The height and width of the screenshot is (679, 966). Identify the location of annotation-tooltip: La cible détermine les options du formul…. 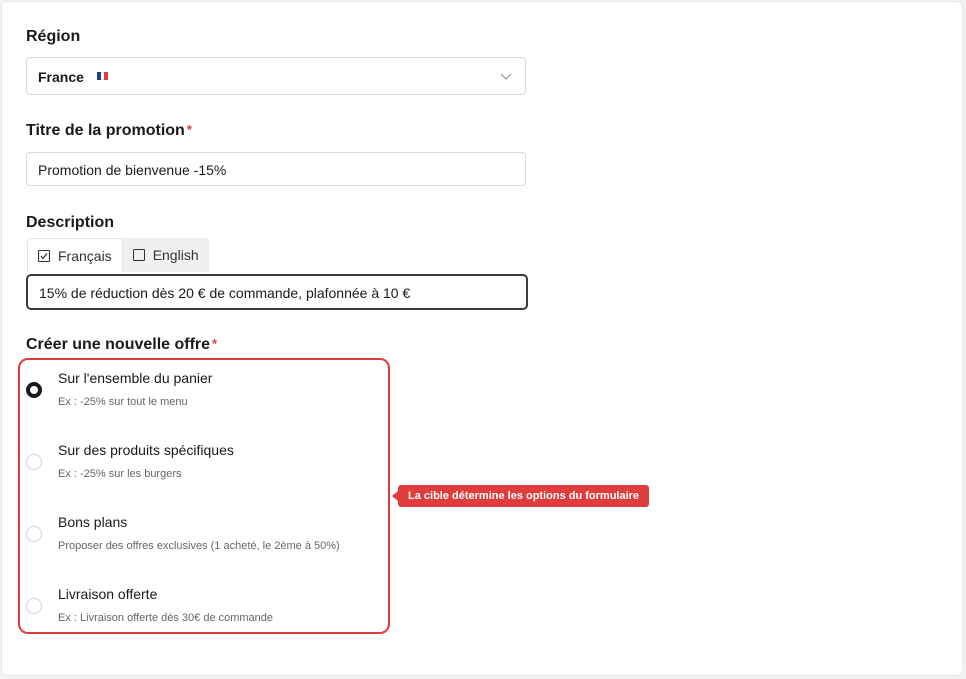
(520, 496).